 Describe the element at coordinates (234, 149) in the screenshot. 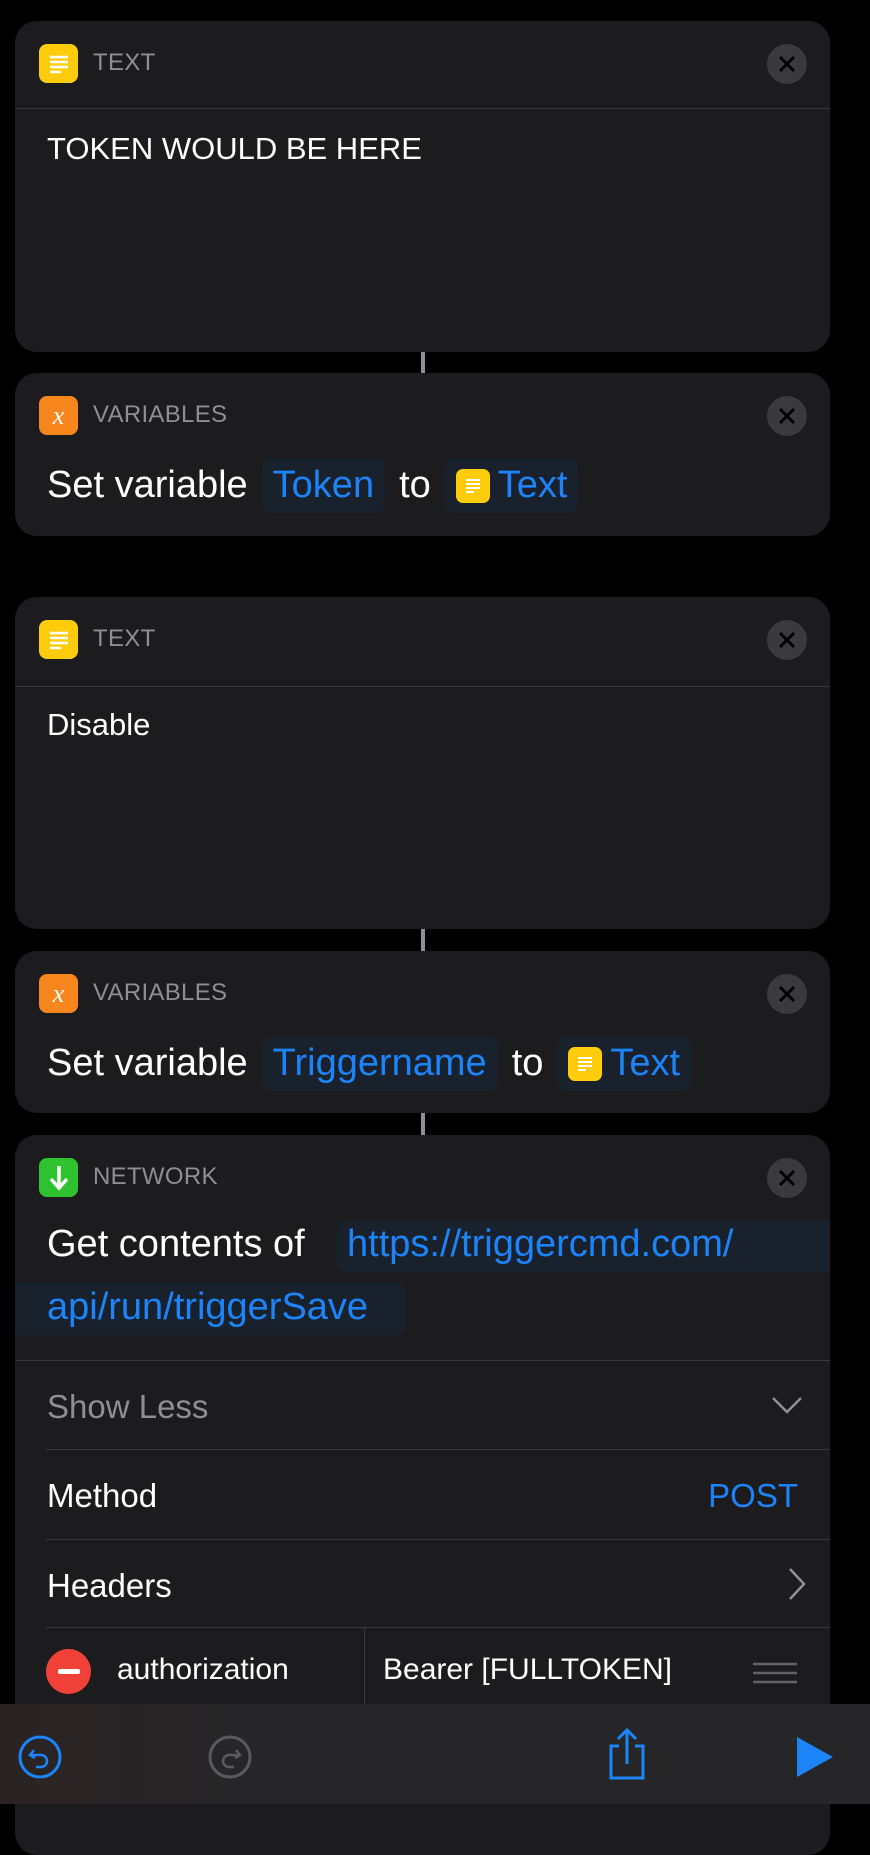

I see `text-content: TOKEN WOULD BE HERE` at that location.